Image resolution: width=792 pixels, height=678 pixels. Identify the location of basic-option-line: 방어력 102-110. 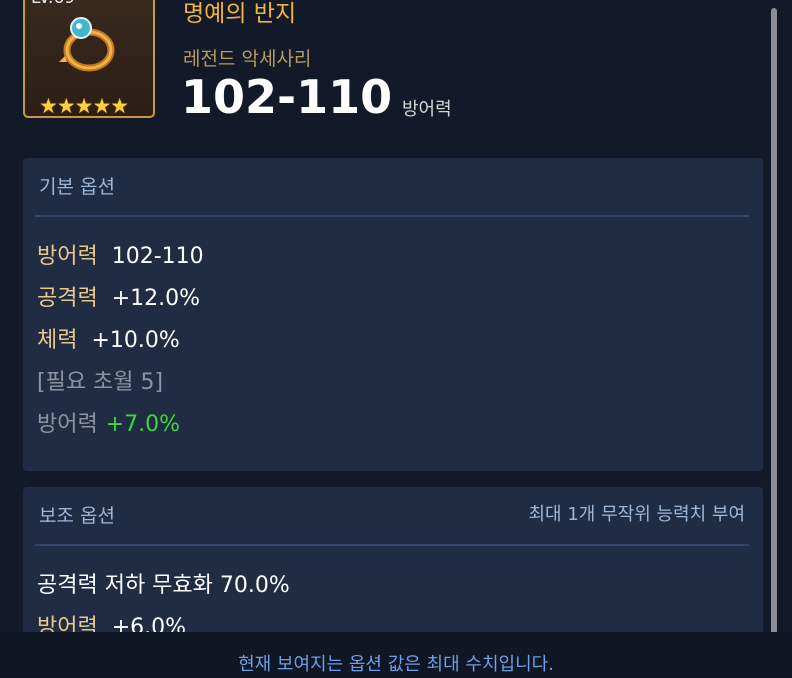
(120, 254).